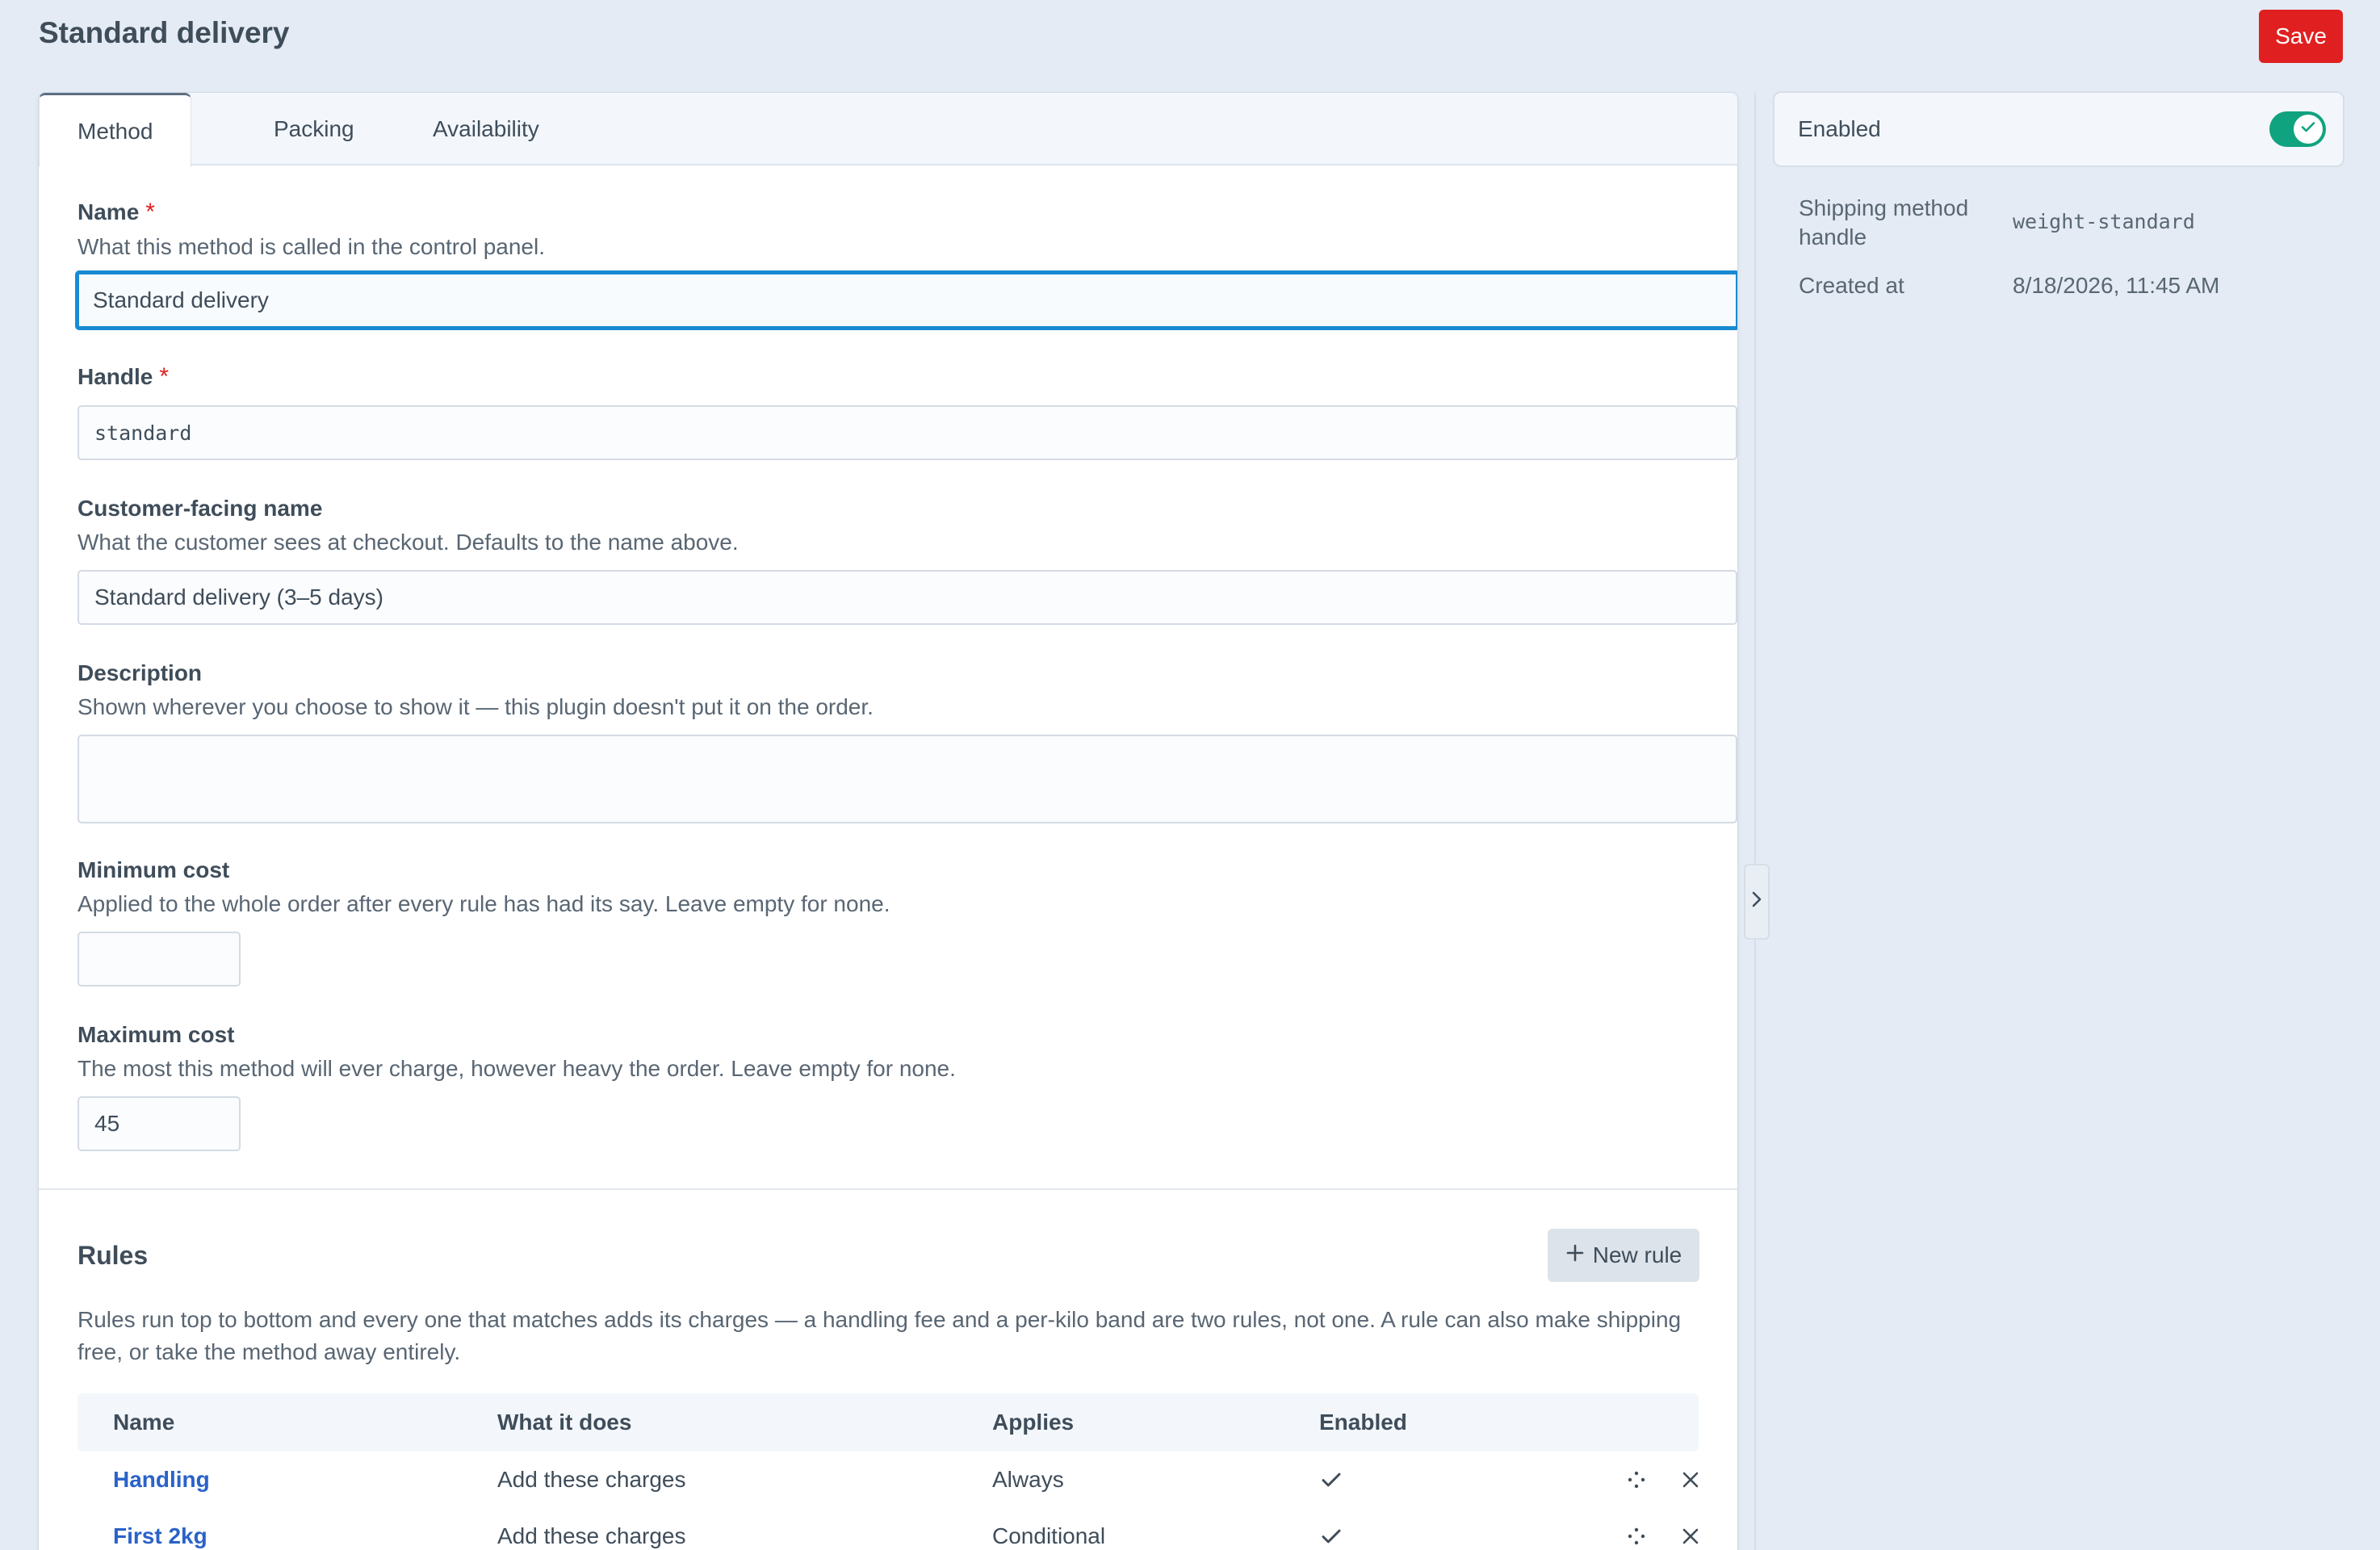 Image resolution: width=2380 pixels, height=1550 pixels. What do you see at coordinates (114, 1255) in the screenshot?
I see `rules-title: Rules` at bounding box center [114, 1255].